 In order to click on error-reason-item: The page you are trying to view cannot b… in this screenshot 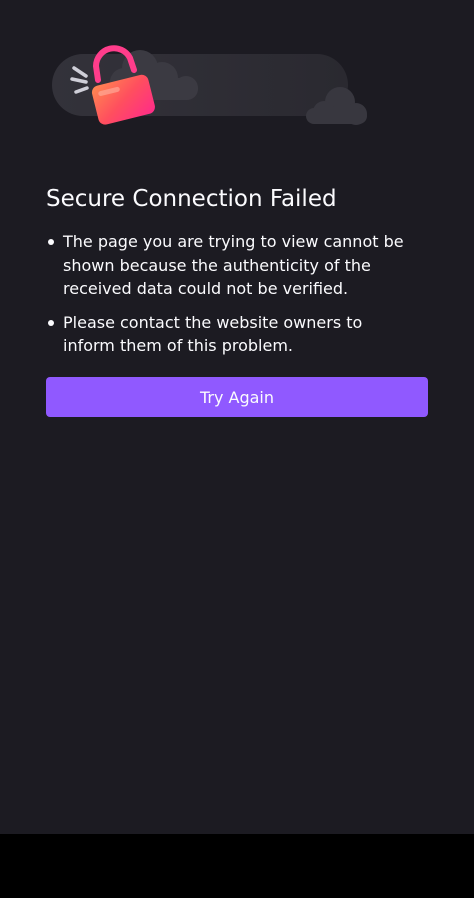, I will do `click(226, 265)`.